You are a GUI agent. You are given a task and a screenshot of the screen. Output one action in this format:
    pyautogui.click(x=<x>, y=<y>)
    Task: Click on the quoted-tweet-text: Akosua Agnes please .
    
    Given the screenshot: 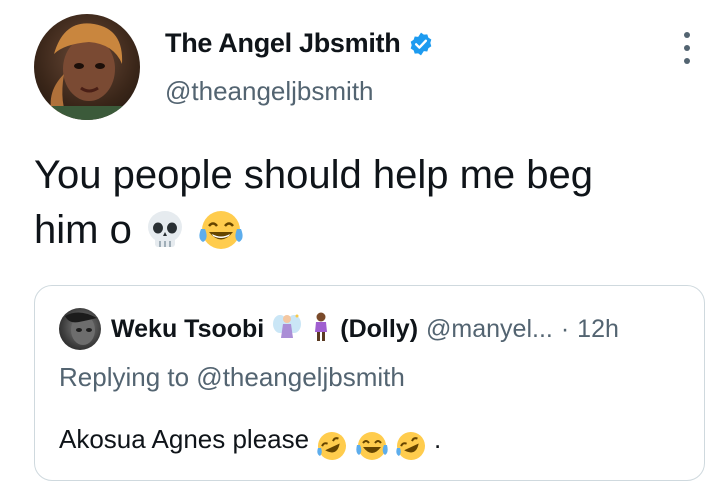 What is the action you would take?
    pyautogui.click(x=250, y=443)
    